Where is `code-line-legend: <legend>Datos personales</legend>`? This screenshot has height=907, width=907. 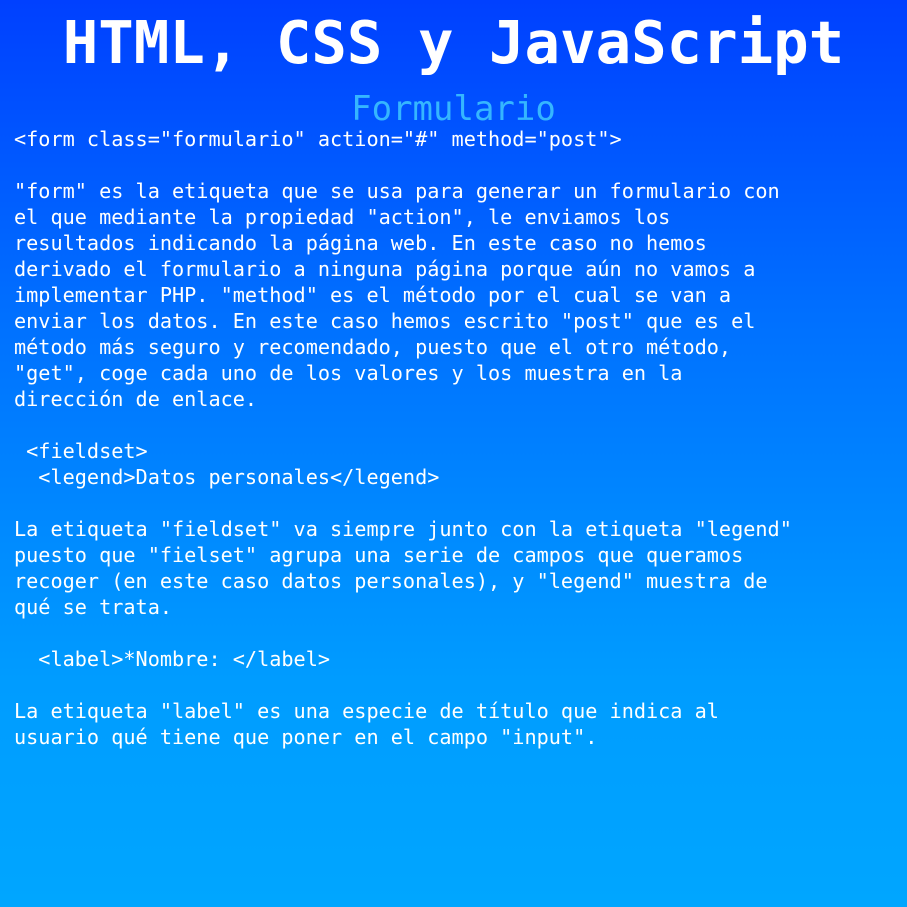 code-line-legend: <legend>Datos personales</legend> is located at coordinates (227, 477).